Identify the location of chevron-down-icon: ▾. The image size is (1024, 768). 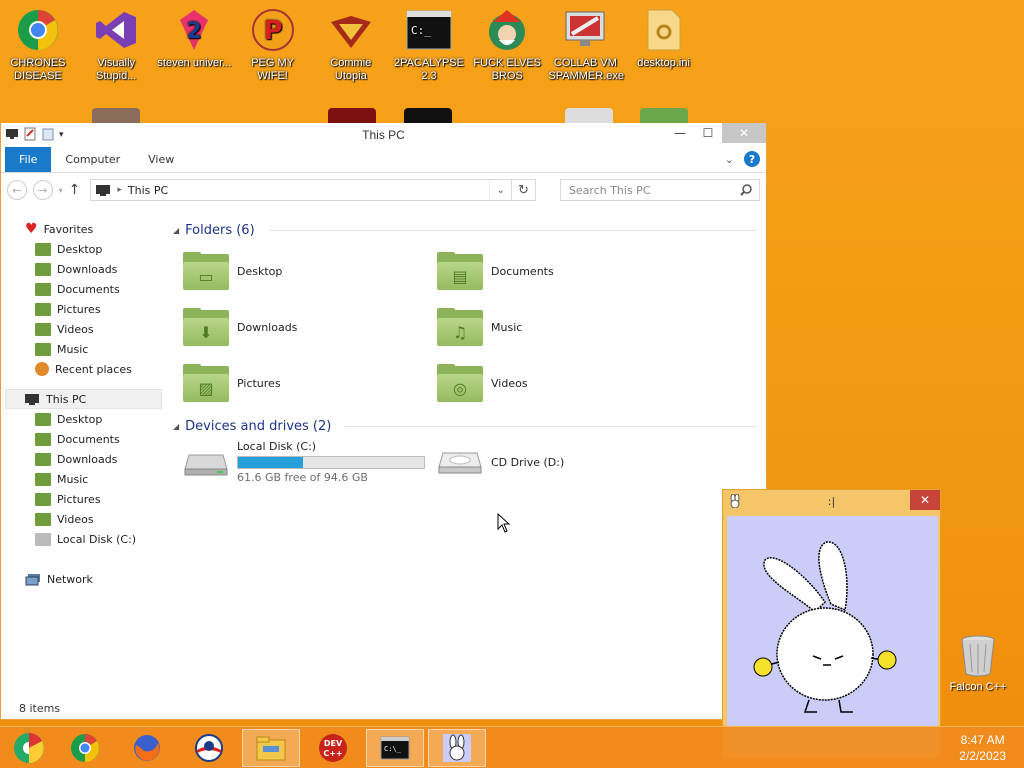
(61, 135).